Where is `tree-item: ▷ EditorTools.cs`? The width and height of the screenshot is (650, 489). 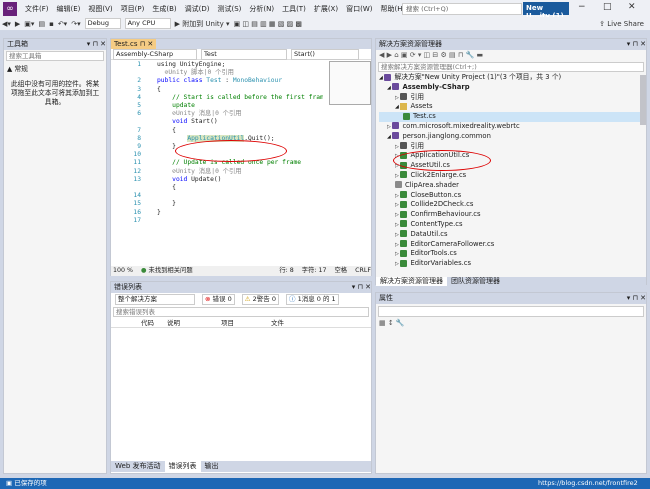
tree-item: ▷ EditorTools.cs is located at coordinates (512, 254).